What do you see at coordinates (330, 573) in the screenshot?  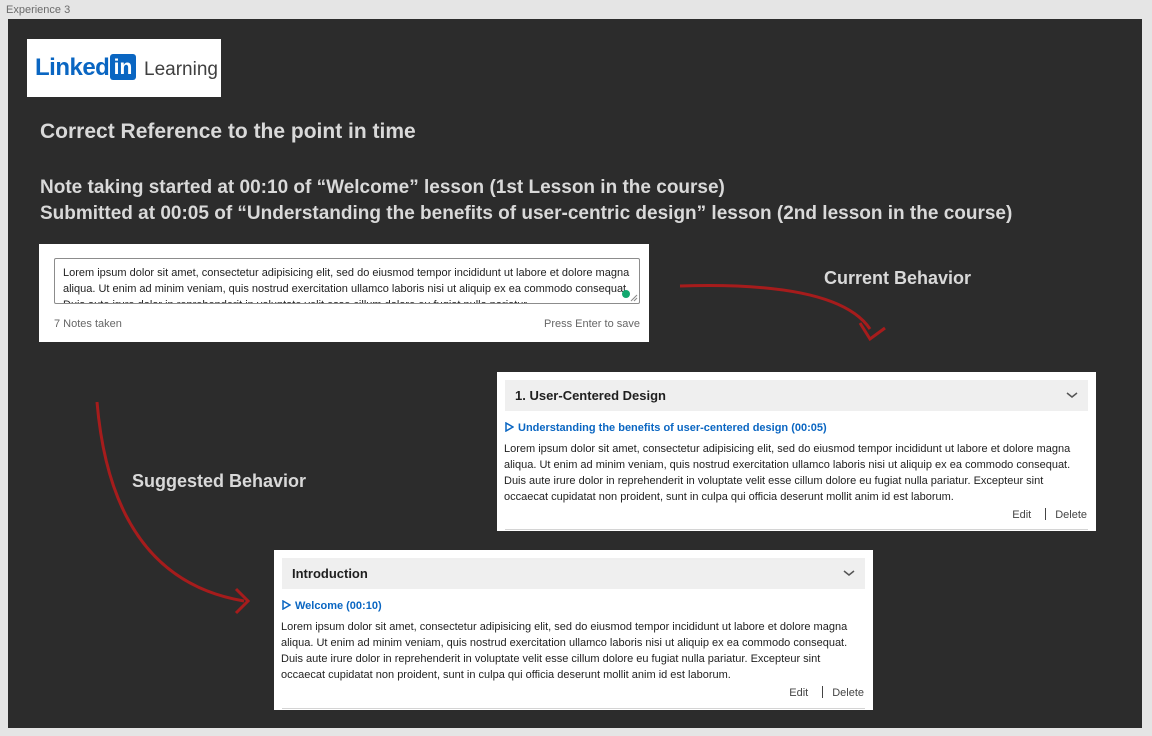 I see `section-title: Introduction` at bounding box center [330, 573].